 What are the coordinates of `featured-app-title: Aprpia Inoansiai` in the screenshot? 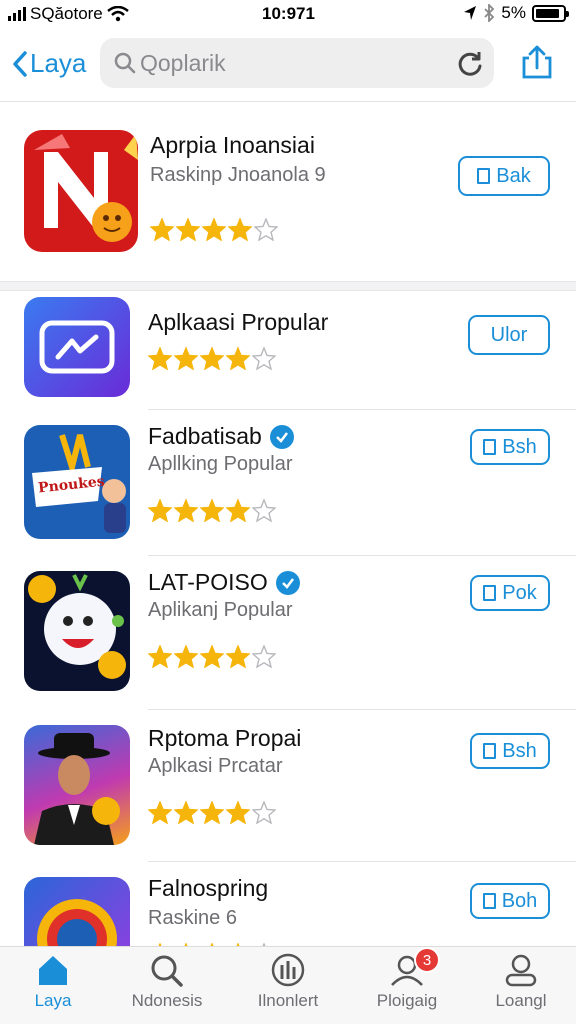 It's located at (232, 145).